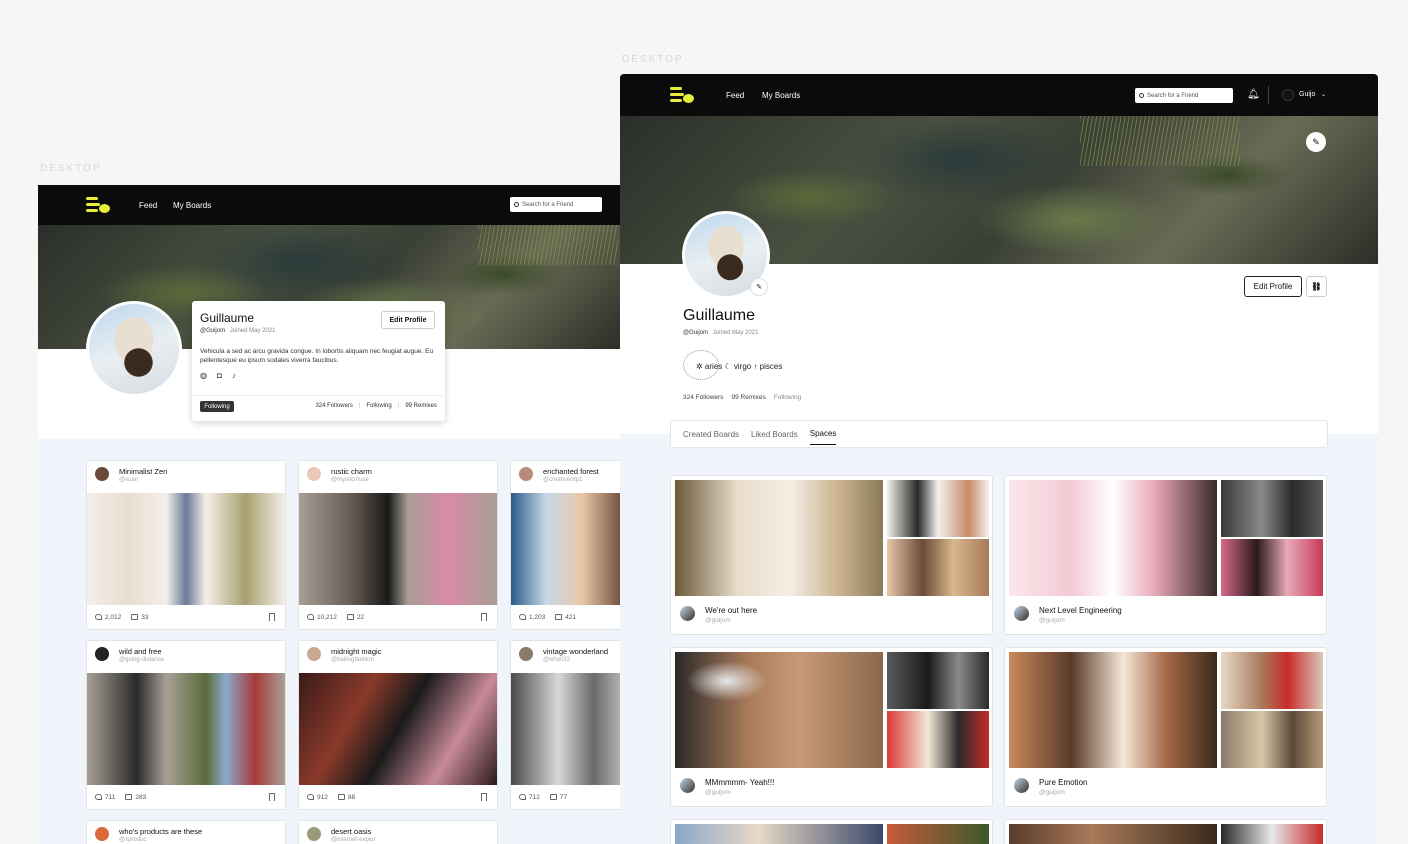  I want to click on globe-icon: ◍, so click(203, 375).